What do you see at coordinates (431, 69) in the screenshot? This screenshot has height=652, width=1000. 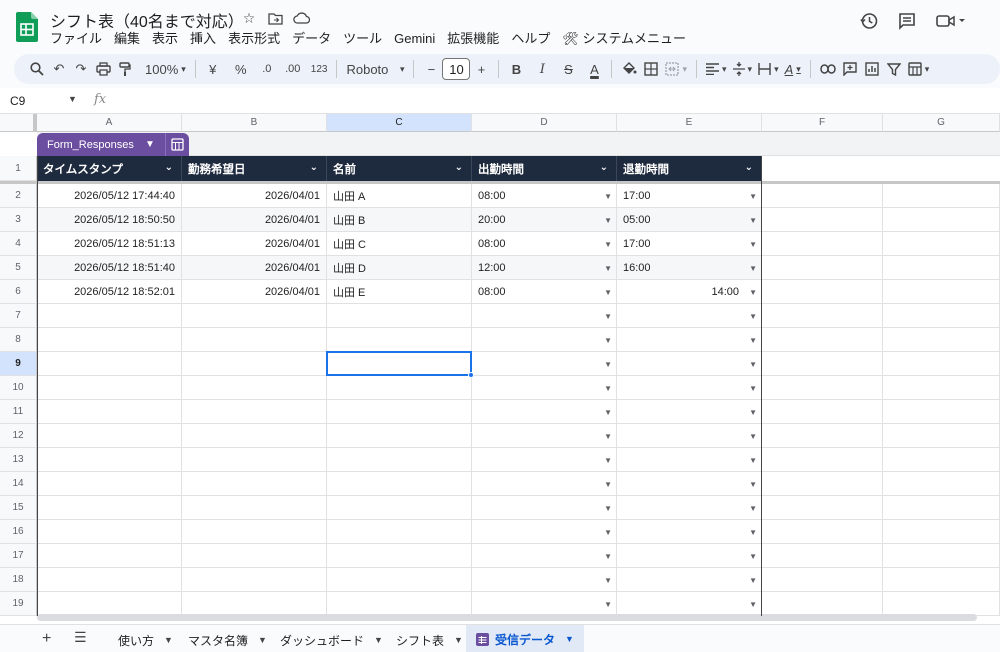 I see `font-size-decrease-button: −` at bounding box center [431, 69].